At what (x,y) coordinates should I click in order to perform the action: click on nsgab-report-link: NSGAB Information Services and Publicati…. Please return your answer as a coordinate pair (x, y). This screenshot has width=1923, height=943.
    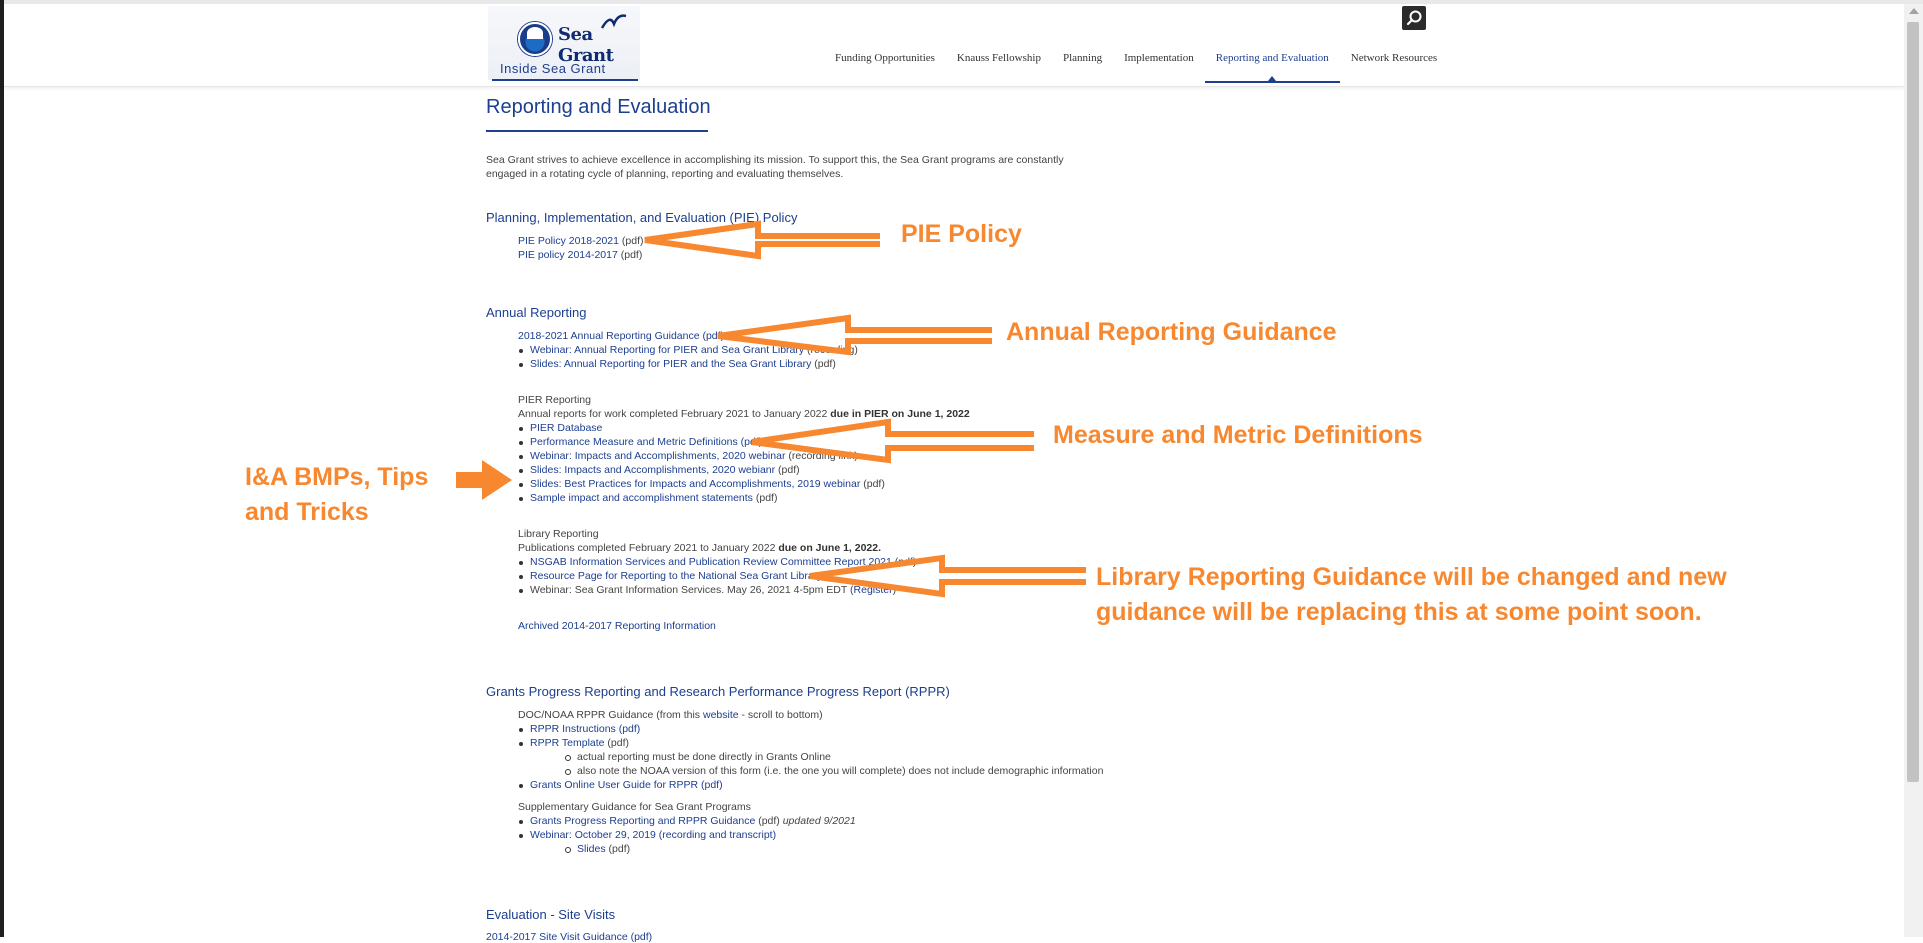
    Looking at the image, I should click on (711, 562).